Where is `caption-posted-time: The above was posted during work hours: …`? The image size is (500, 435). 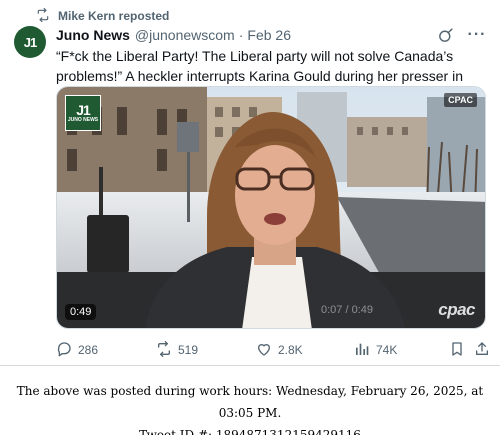
caption-posted-time: The above was posted during work hours: … is located at coordinates (250, 402).